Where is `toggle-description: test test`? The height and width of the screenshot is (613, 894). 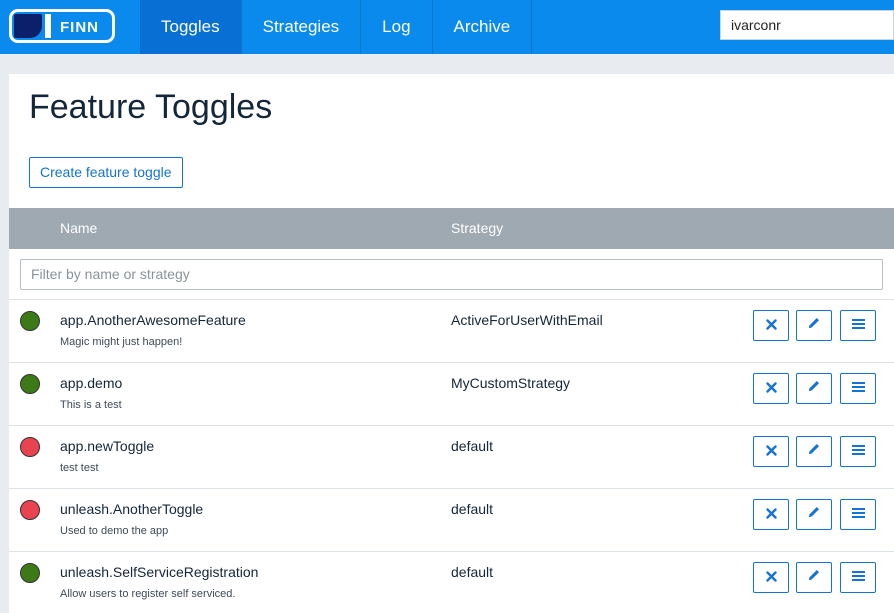
toggle-description: test test is located at coordinates (79, 468).